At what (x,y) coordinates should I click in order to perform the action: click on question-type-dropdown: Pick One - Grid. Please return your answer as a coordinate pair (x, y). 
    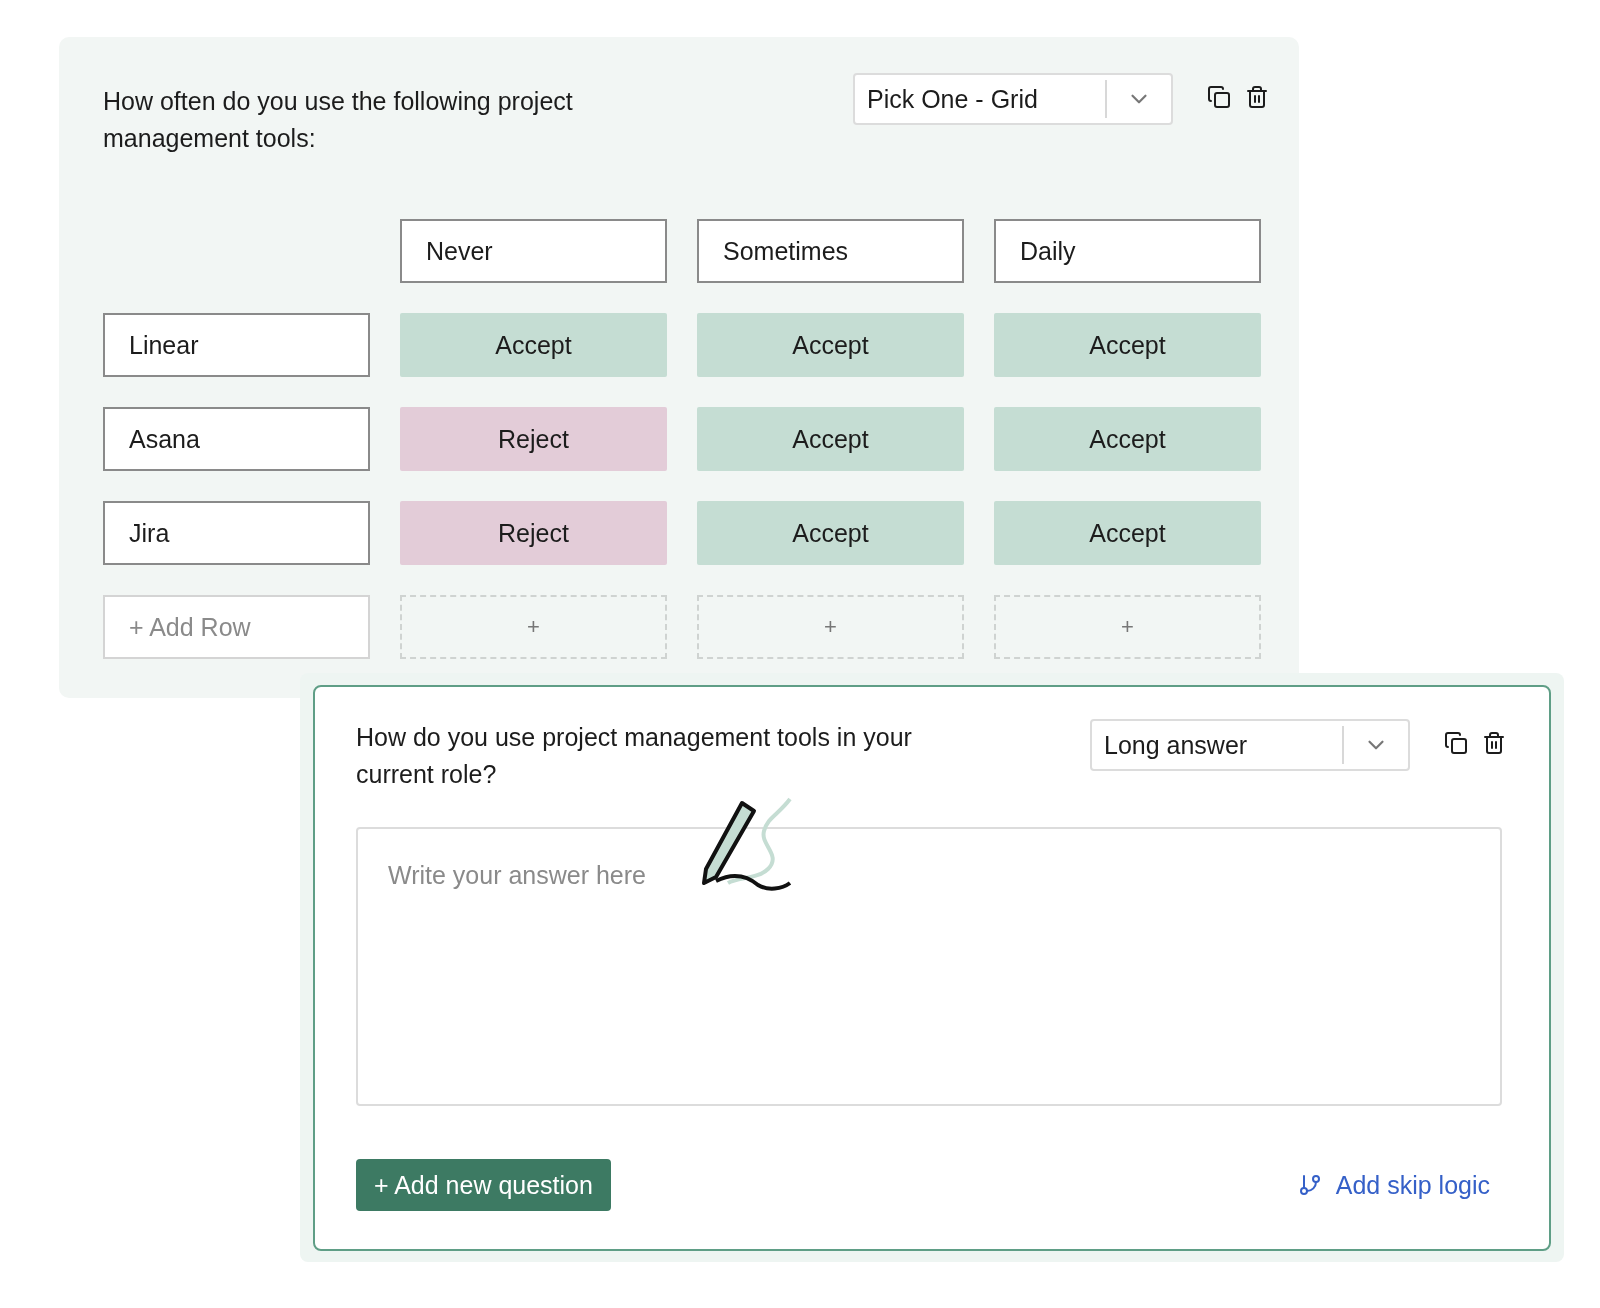
    Looking at the image, I should click on (1013, 99).